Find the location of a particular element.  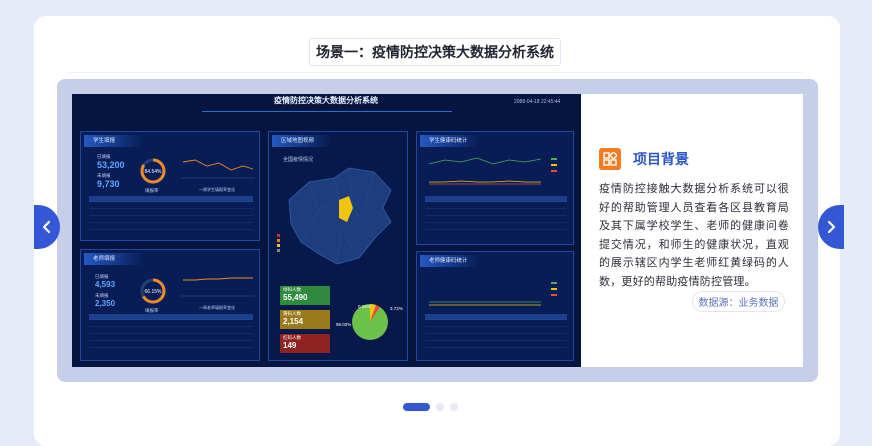

scene-title: 场景一：疫情防控决策大数据分析系统 is located at coordinates (435, 52).